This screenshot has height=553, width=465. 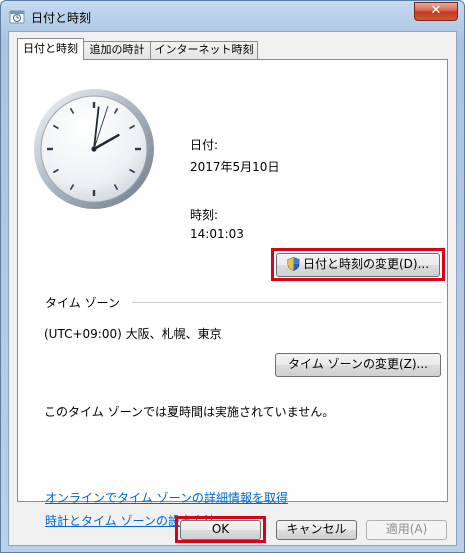 What do you see at coordinates (204, 145) in the screenshot?
I see `date-label: 日付:` at bounding box center [204, 145].